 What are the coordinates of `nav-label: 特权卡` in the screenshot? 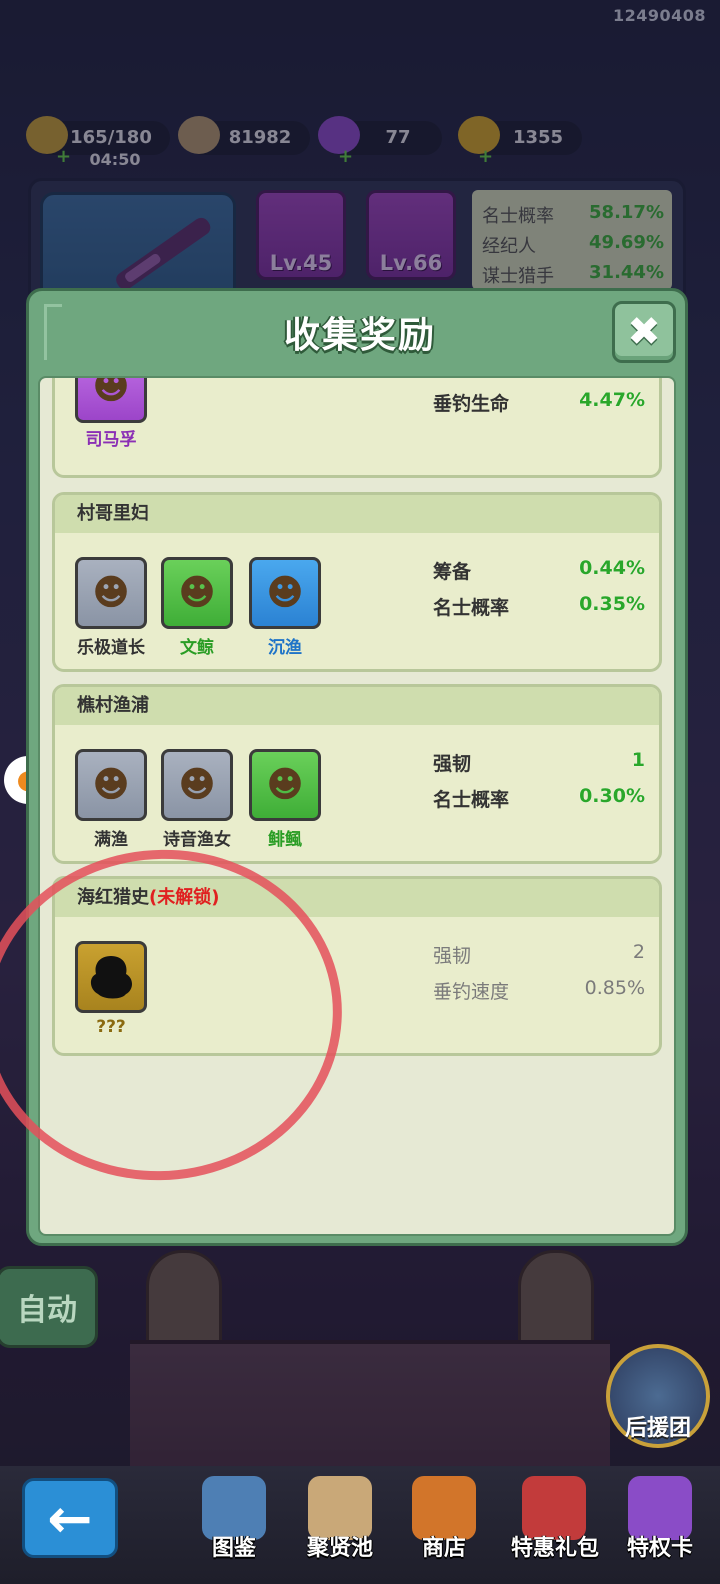 It's located at (659, 1548).